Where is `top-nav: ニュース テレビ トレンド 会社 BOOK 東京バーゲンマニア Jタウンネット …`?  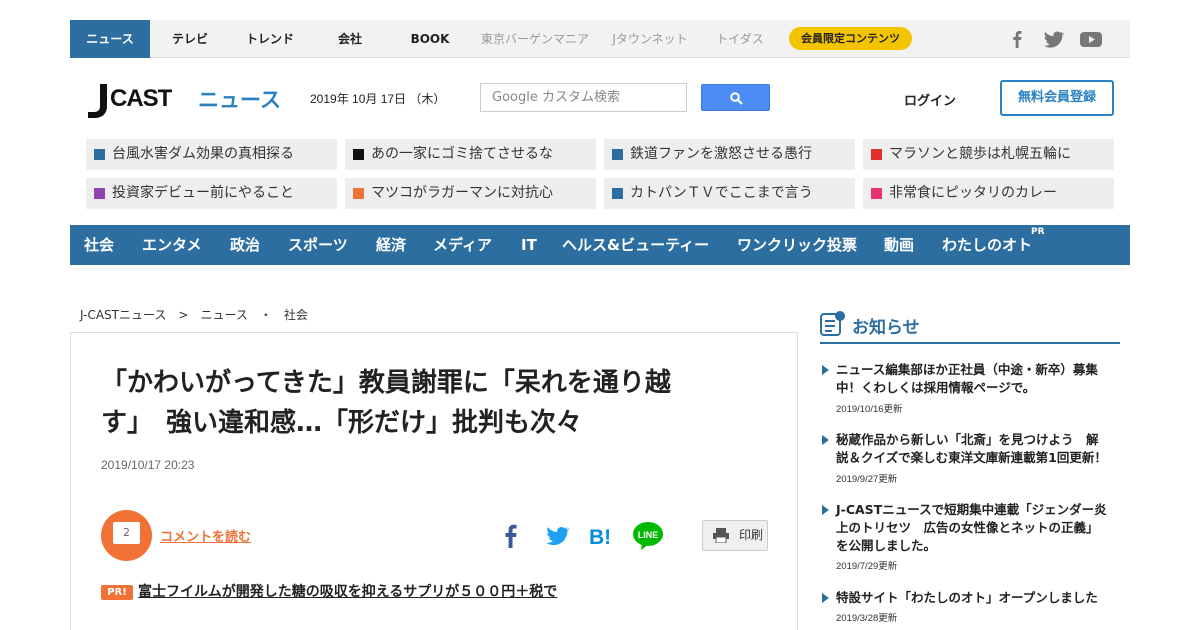 top-nav: ニュース テレビ トレンド 会社 BOOK 東京バーゲンマニア Jタウンネット … is located at coordinates (600, 39).